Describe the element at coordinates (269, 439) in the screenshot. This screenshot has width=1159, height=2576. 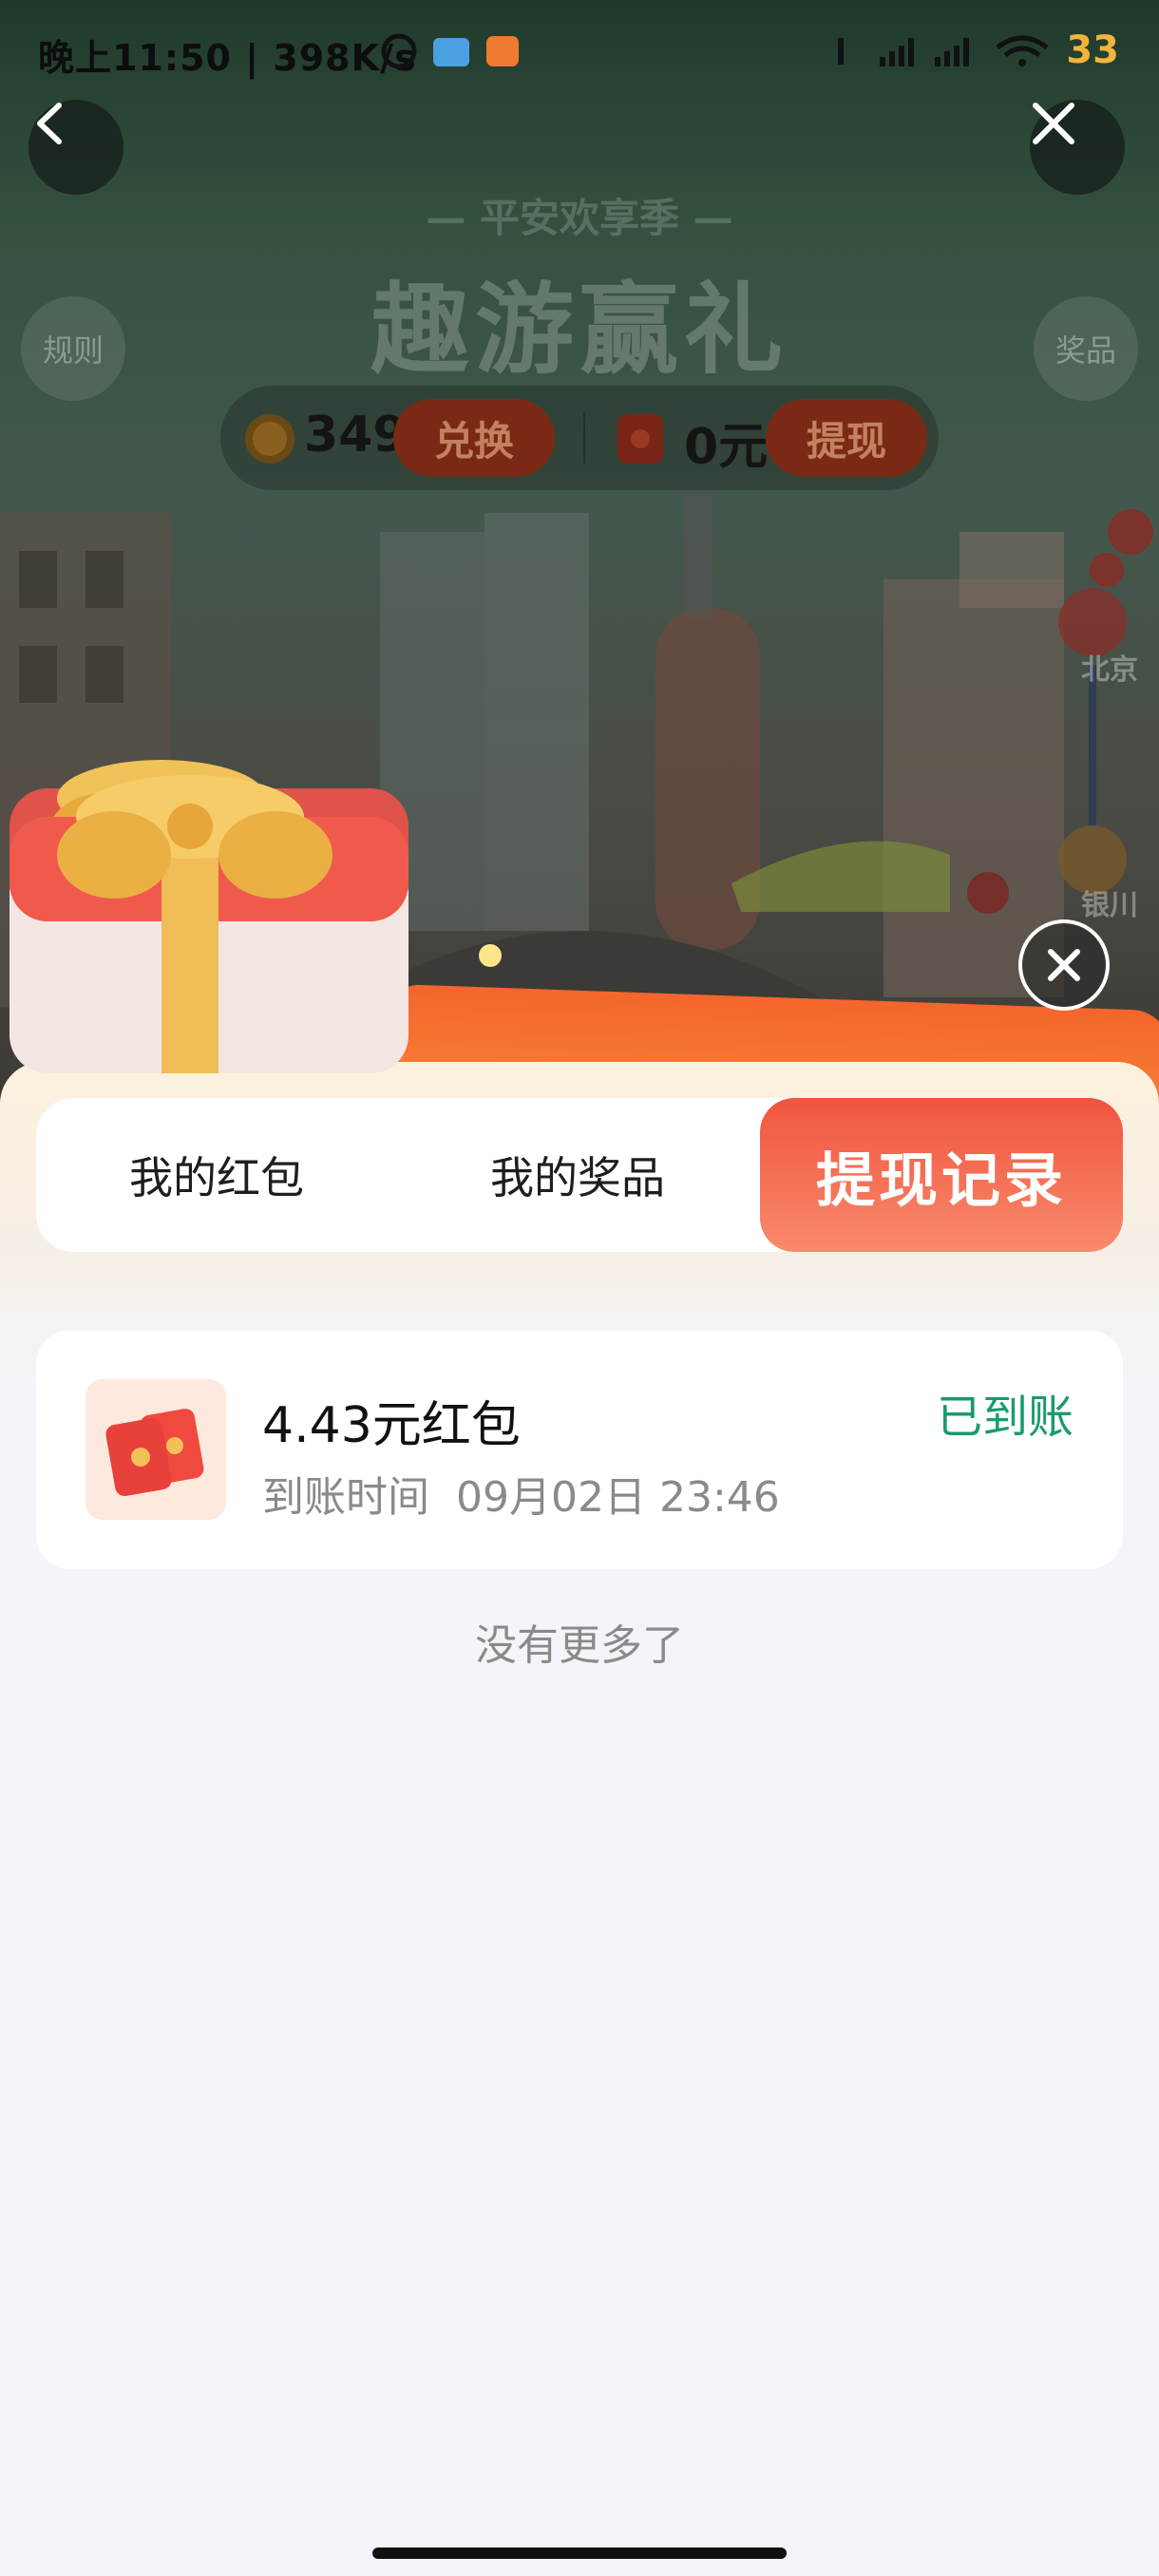
I see `coin-icon` at that location.